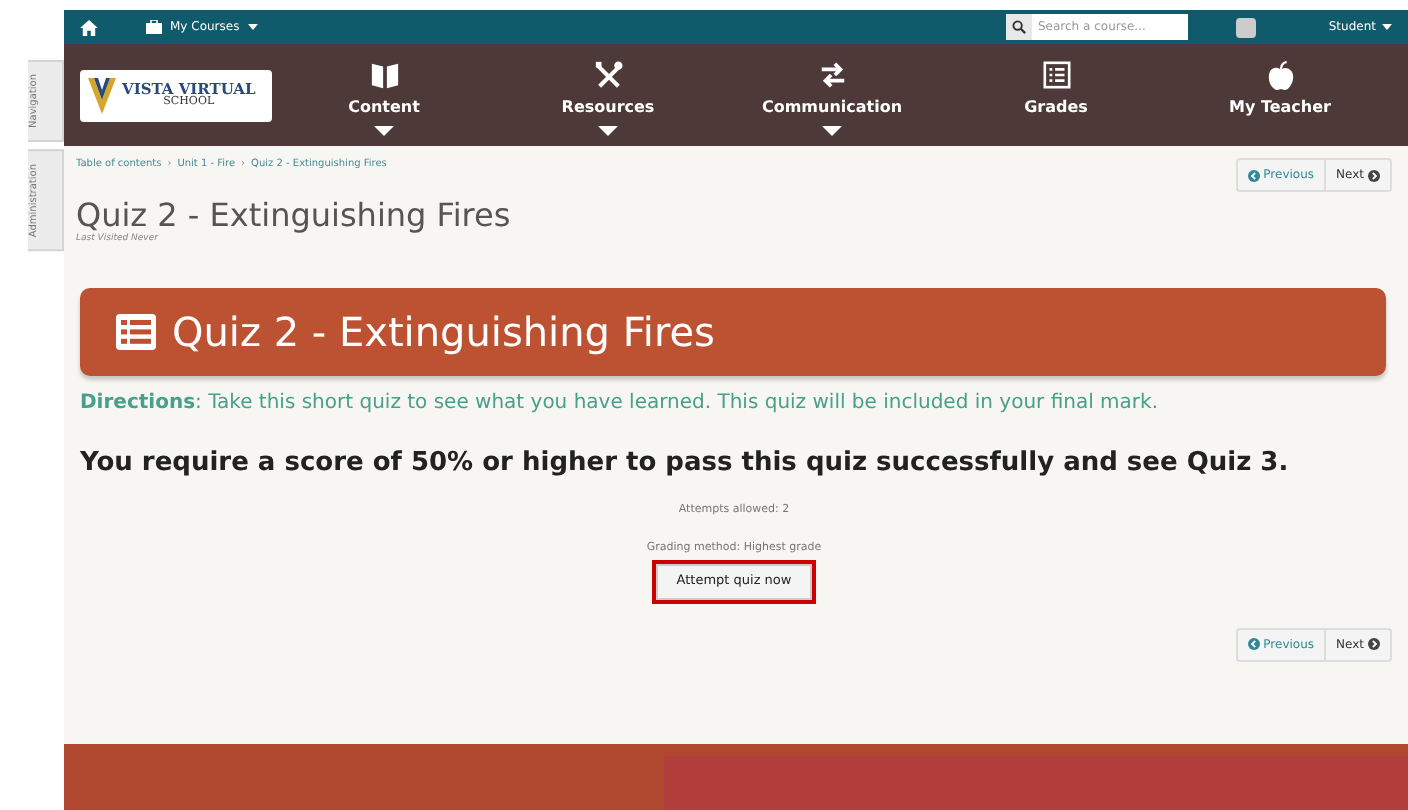  I want to click on nav-item: Content, so click(384, 95).